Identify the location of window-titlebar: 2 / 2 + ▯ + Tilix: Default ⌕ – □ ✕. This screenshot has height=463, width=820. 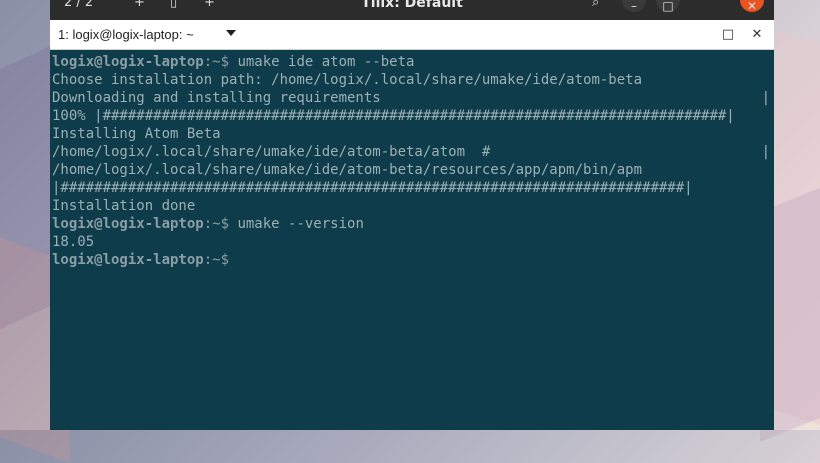
(412, 10).